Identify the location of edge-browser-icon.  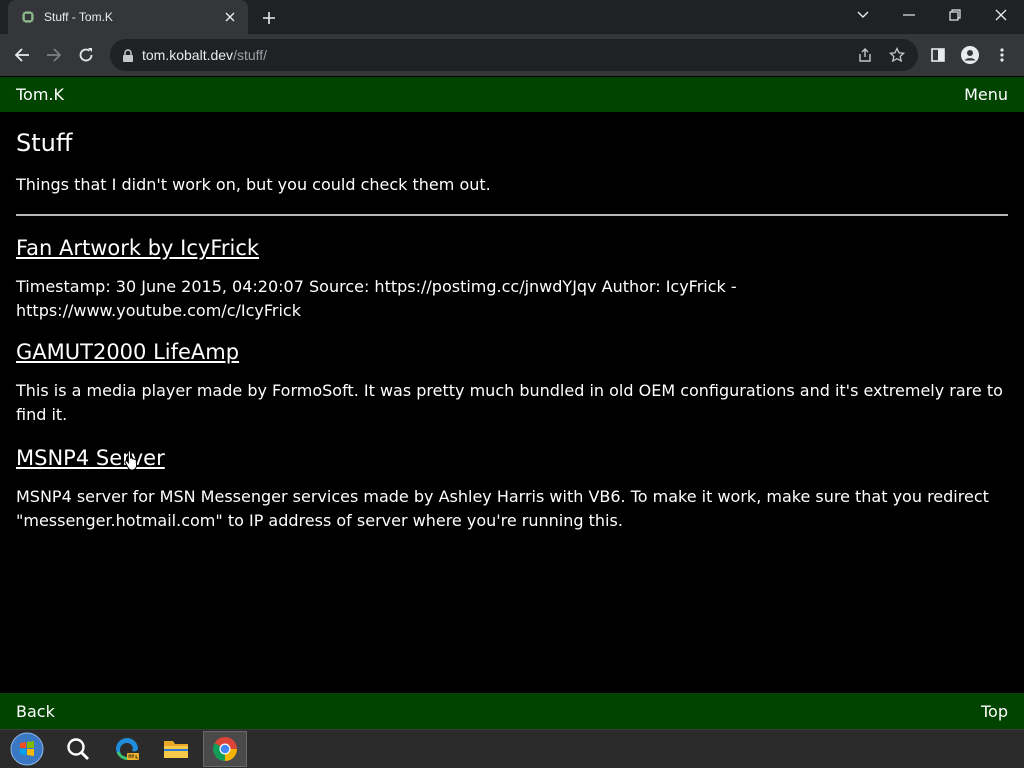
(127, 749).